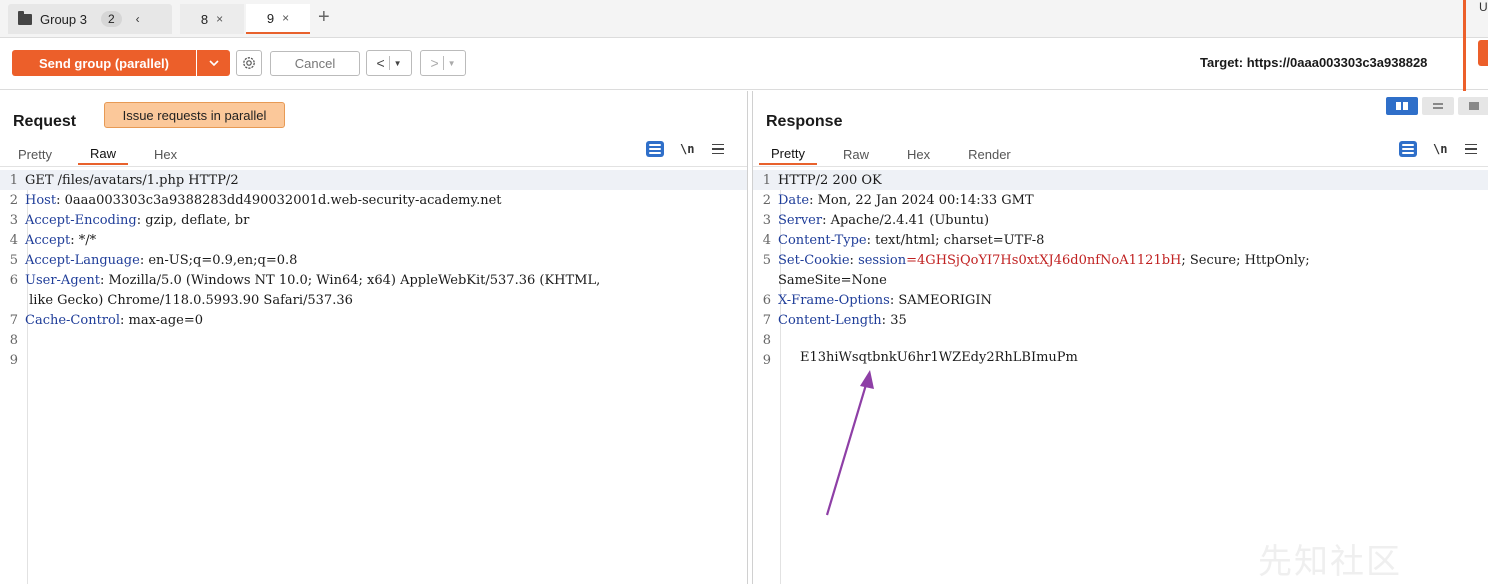  What do you see at coordinates (45, 121) in the screenshot?
I see `request-title: Request` at bounding box center [45, 121].